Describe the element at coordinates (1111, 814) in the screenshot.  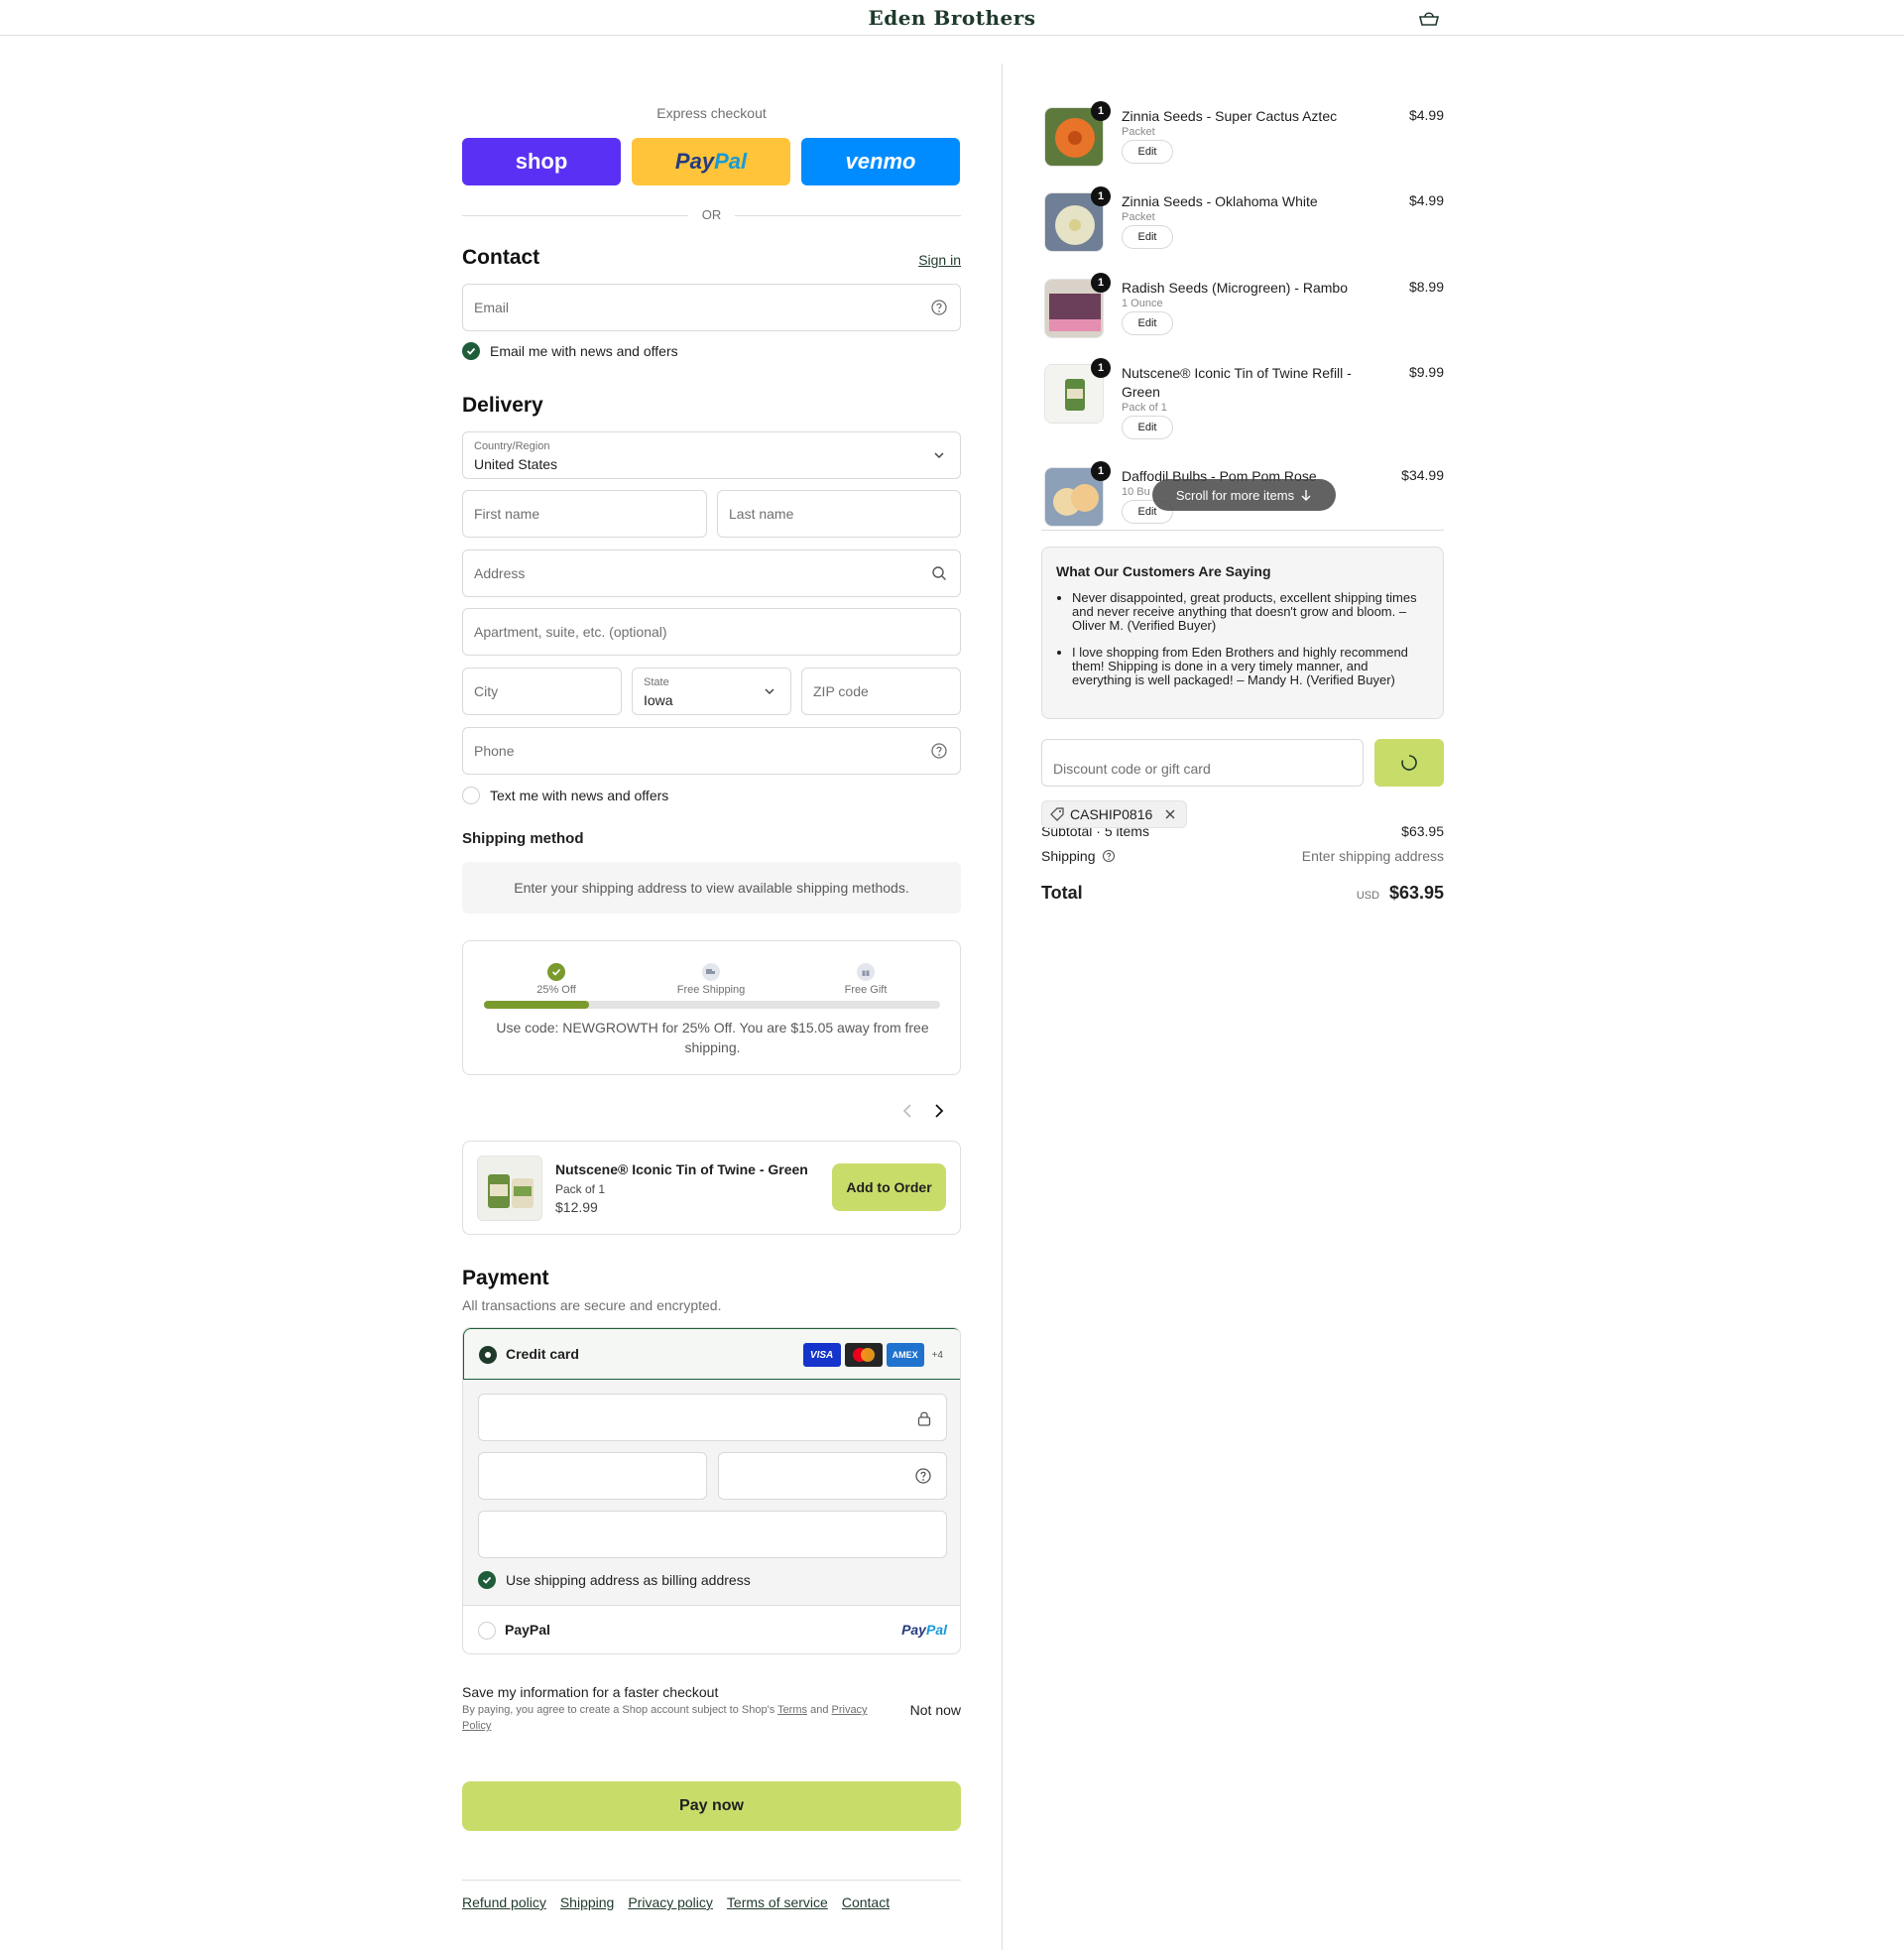
I see `applied-code-label: CASHIP0816` at that location.